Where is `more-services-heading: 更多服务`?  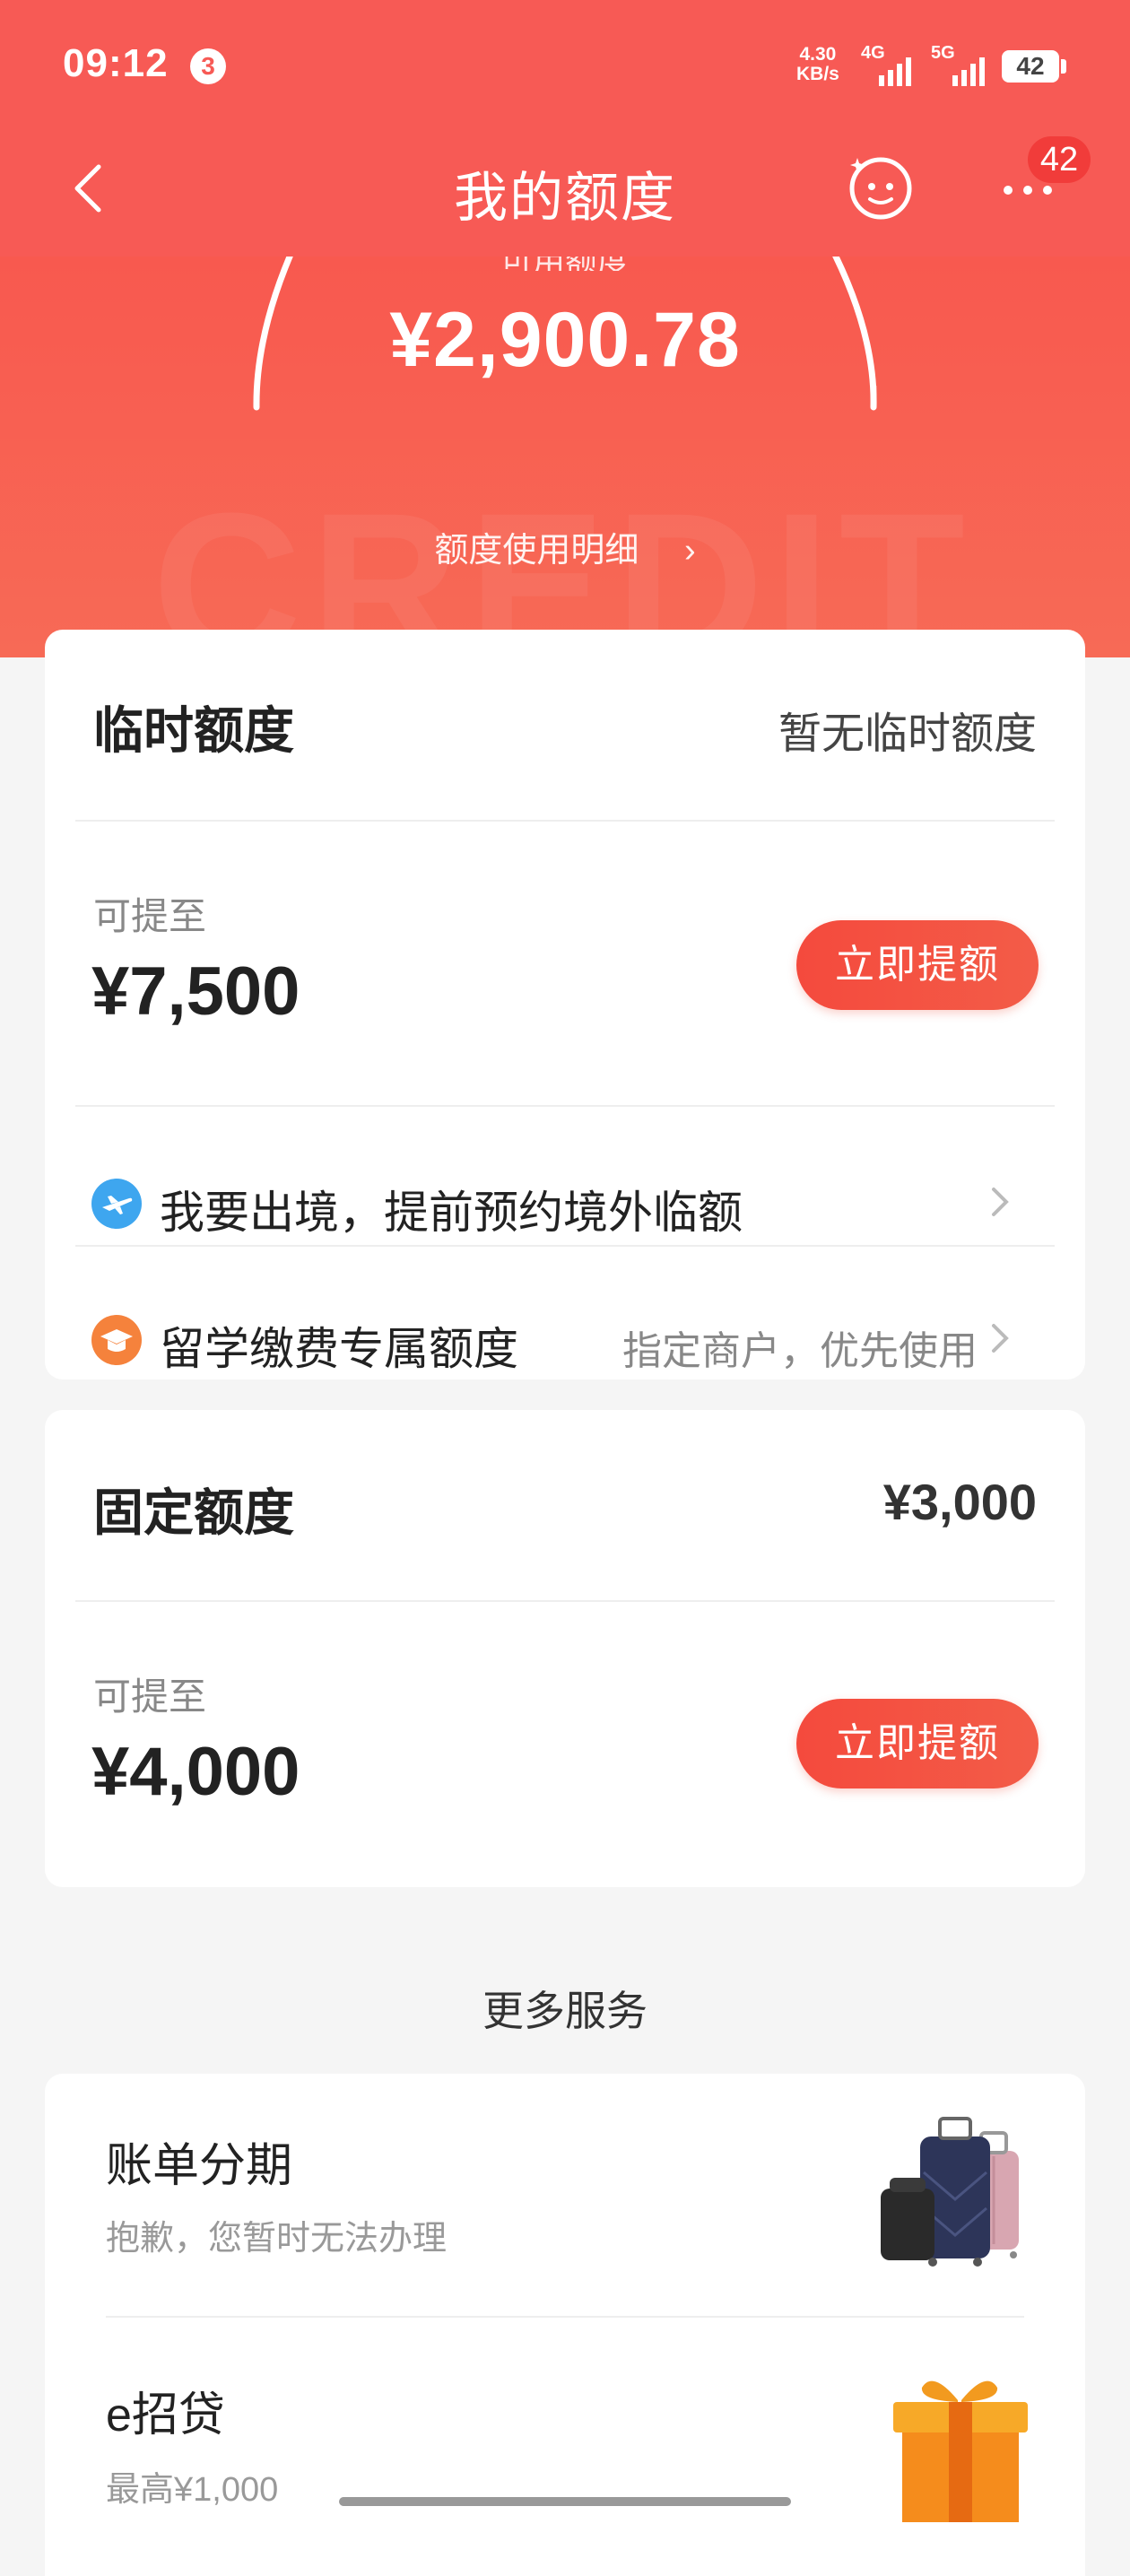 more-services-heading: 更多服务 is located at coordinates (565, 2011).